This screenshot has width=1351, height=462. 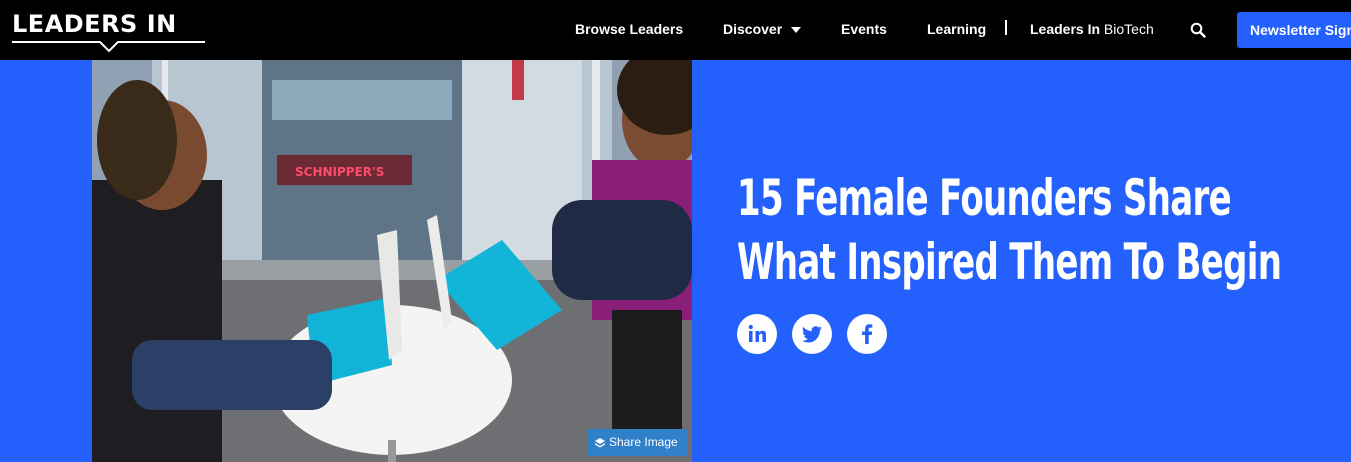 I want to click on chevron-down-icon, so click(x=796, y=30).